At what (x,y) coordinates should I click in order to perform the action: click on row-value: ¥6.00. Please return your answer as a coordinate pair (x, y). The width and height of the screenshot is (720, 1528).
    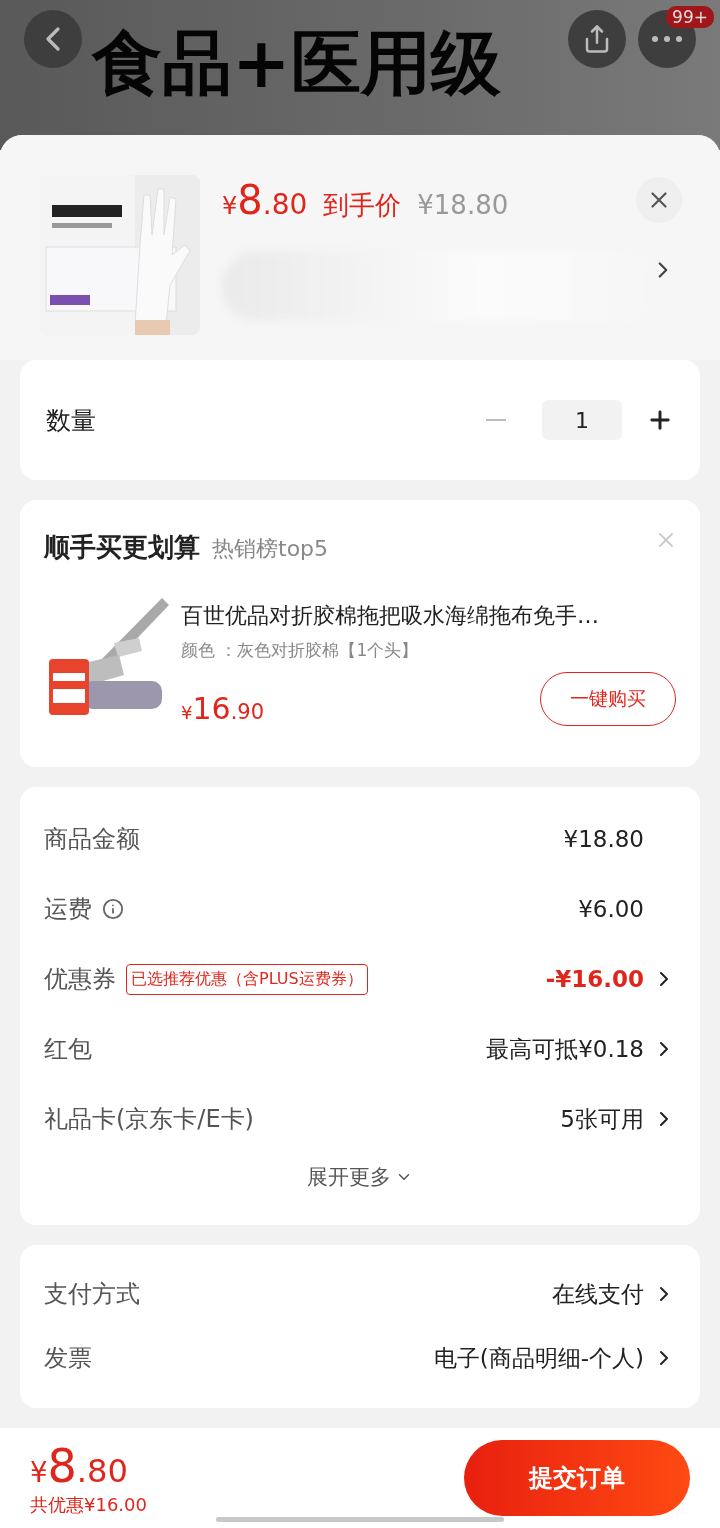
    Looking at the image, I should click on (611, 909).